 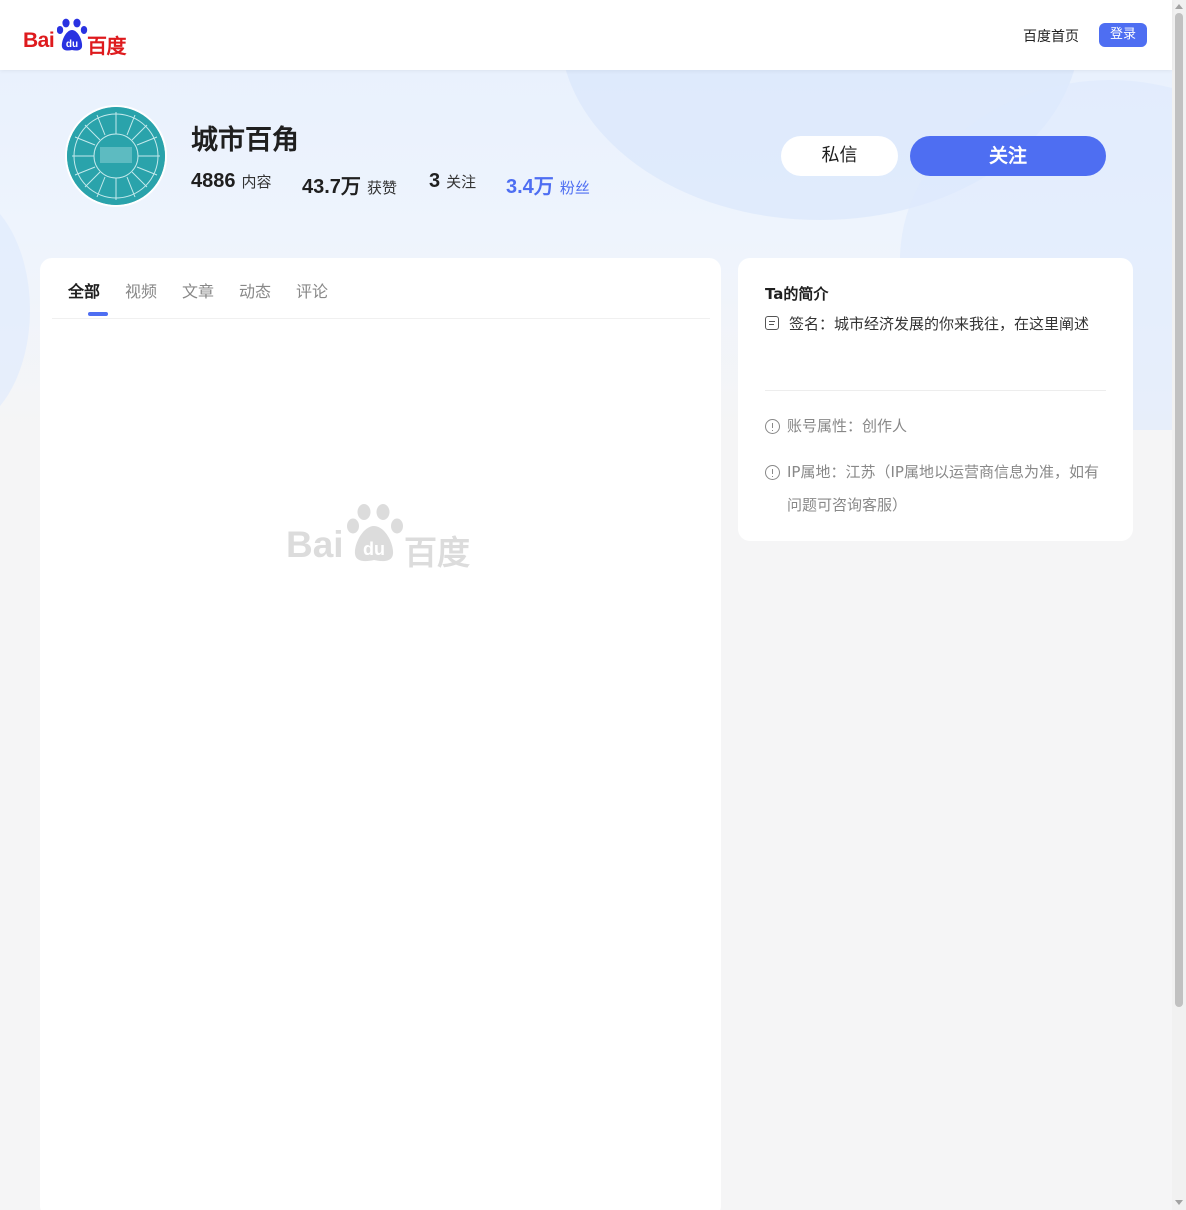 I want to click on stat-likes-count: 43.7万 获赞, so click(x=349, y=184).